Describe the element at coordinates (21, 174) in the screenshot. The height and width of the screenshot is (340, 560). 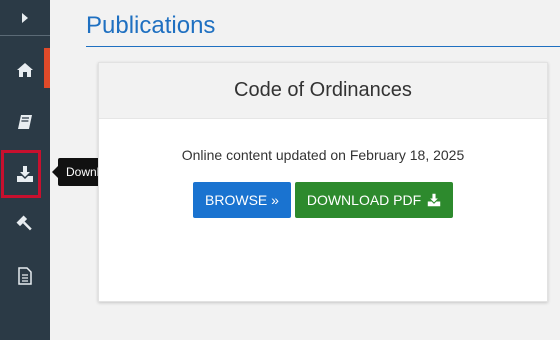
I see `download-highlight-box` at that location.